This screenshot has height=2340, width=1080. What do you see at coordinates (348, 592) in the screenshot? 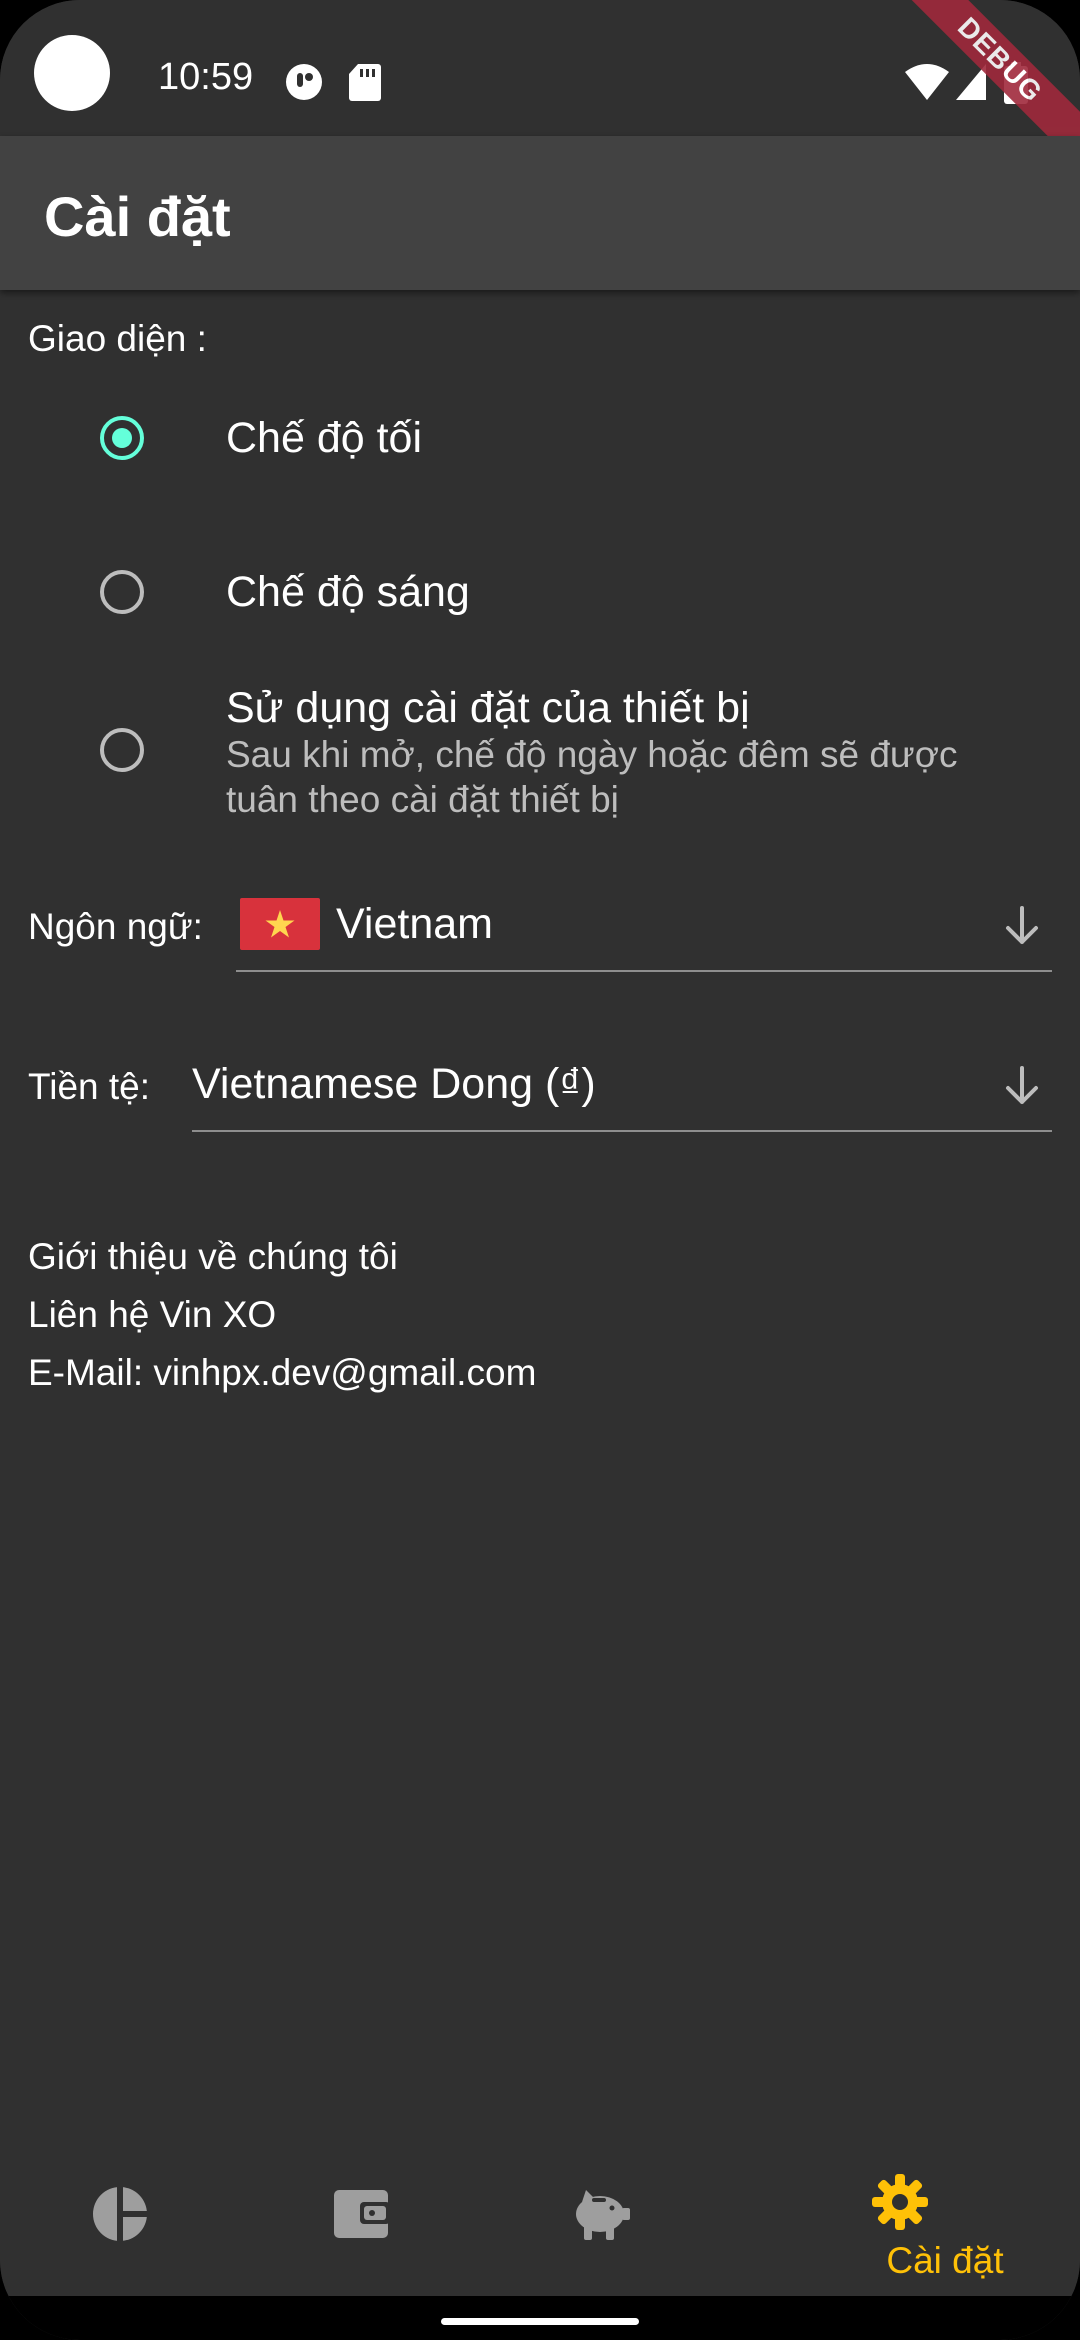
I see `option-title-light: Chế độ sáng` at bounding box center [348, 592].